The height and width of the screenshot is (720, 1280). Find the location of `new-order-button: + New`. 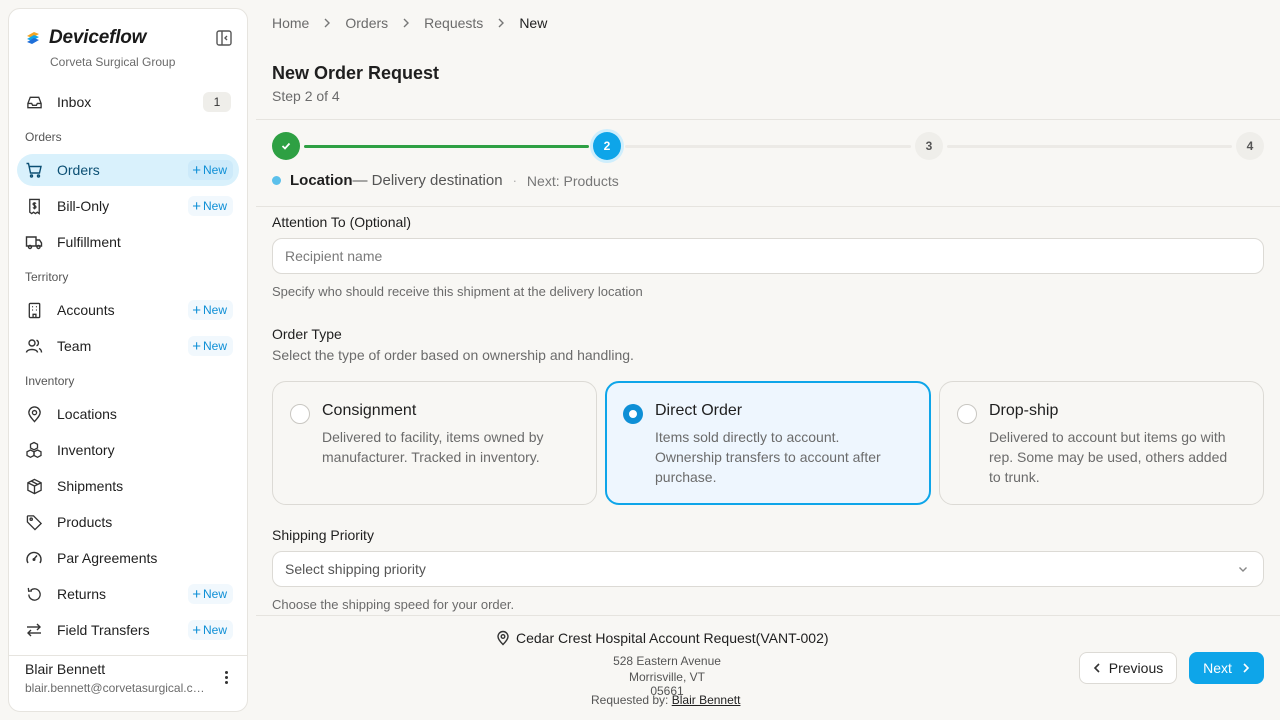

new-order-button: + New is located at coordinates (210, 170).